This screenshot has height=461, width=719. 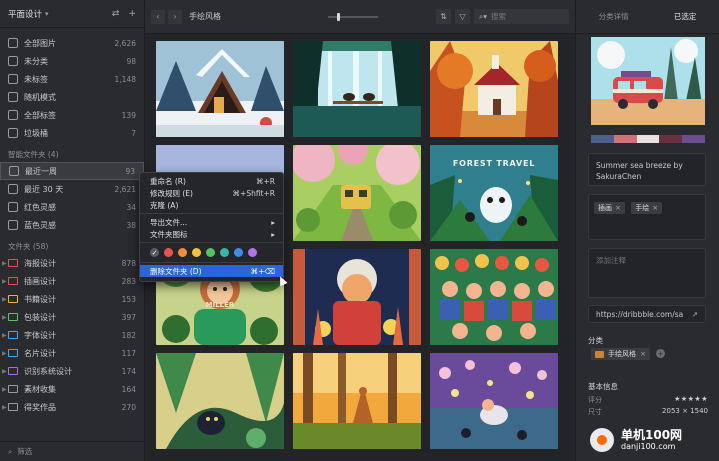 I want to click on sidebar-item-library: 全部标签 139, so click(x=72, y=115).